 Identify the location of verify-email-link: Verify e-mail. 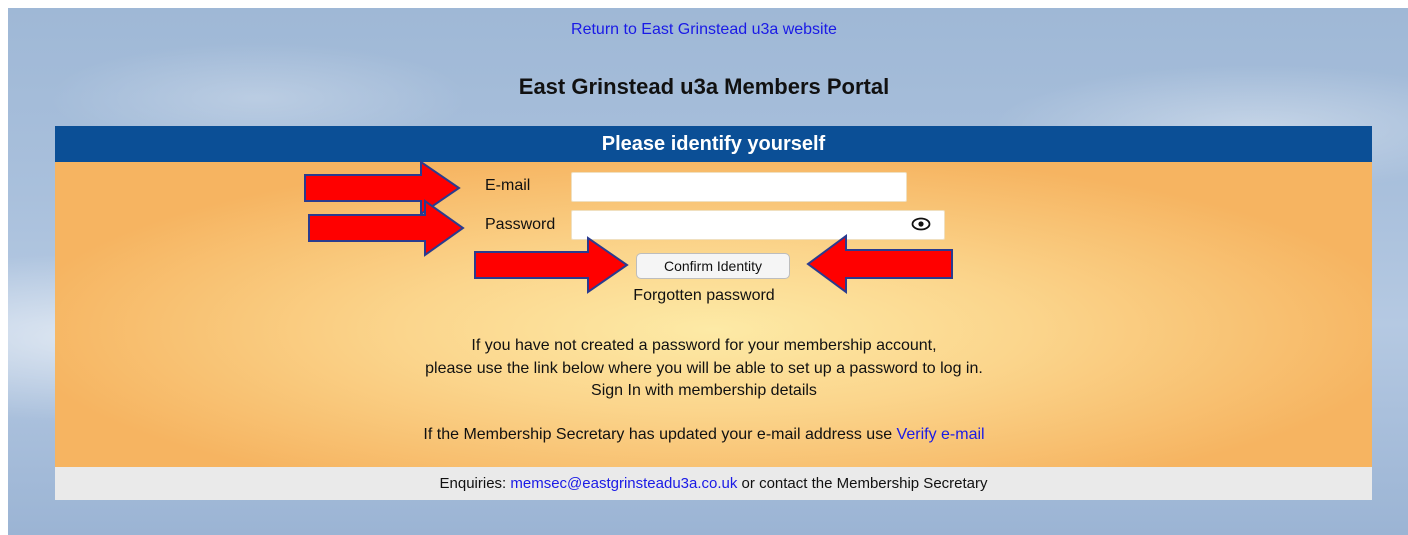
(941, 434).